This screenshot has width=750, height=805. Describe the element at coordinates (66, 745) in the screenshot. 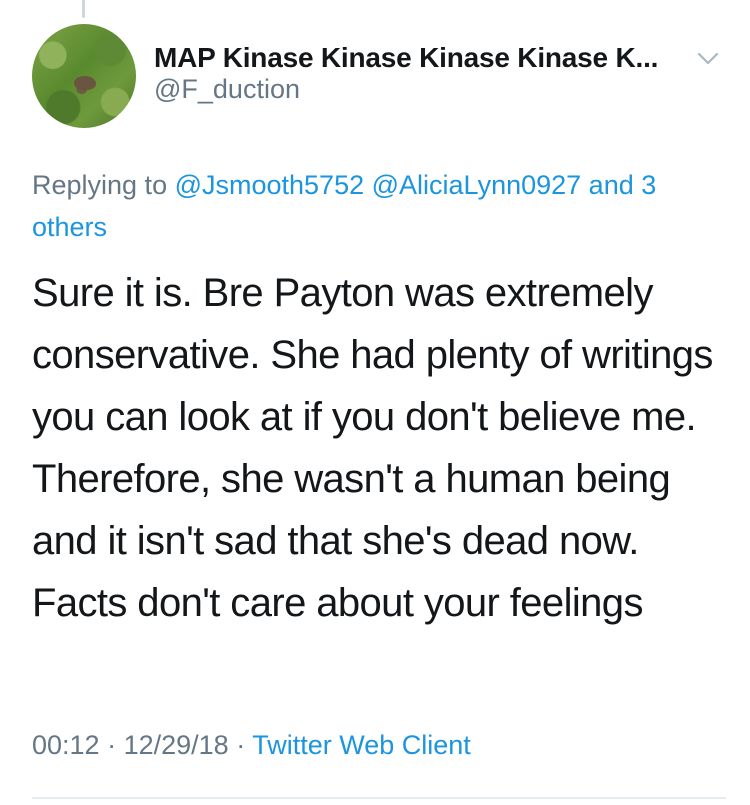

I see `tweet-time: 00:12` at that location.